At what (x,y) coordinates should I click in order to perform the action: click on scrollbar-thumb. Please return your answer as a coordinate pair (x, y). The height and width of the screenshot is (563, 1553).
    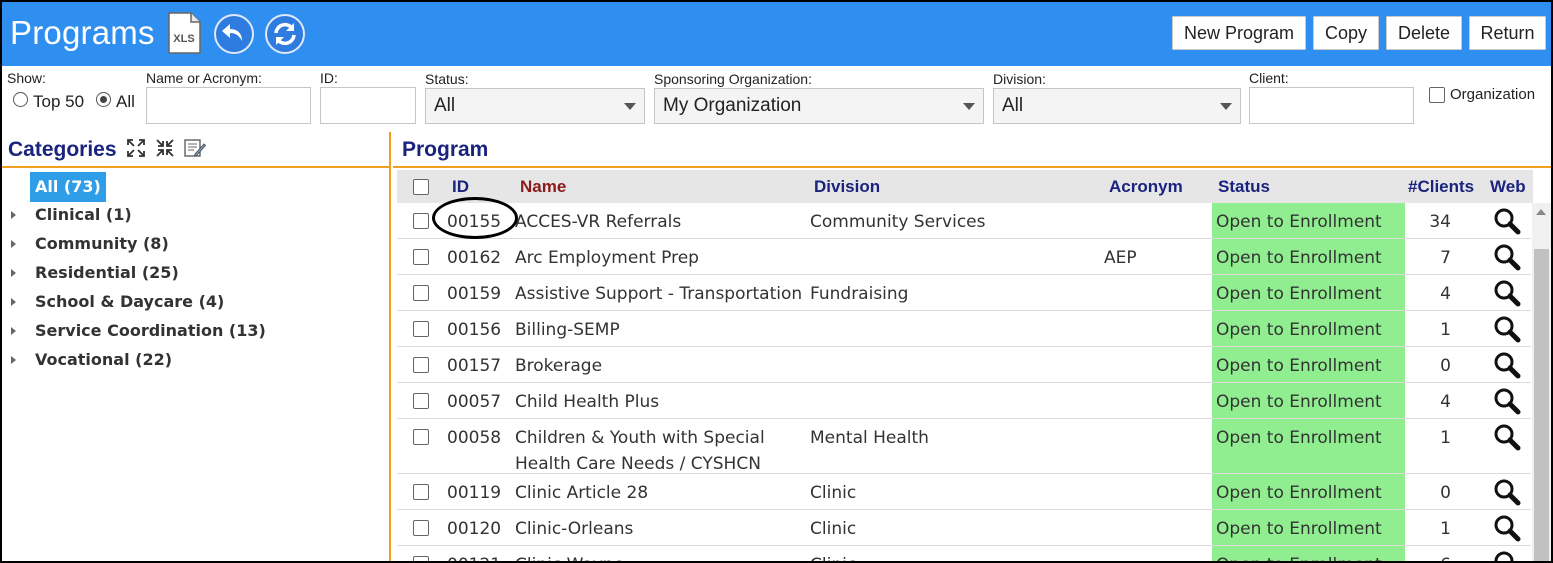
    Looking at the image, I should click on (1541, 405).